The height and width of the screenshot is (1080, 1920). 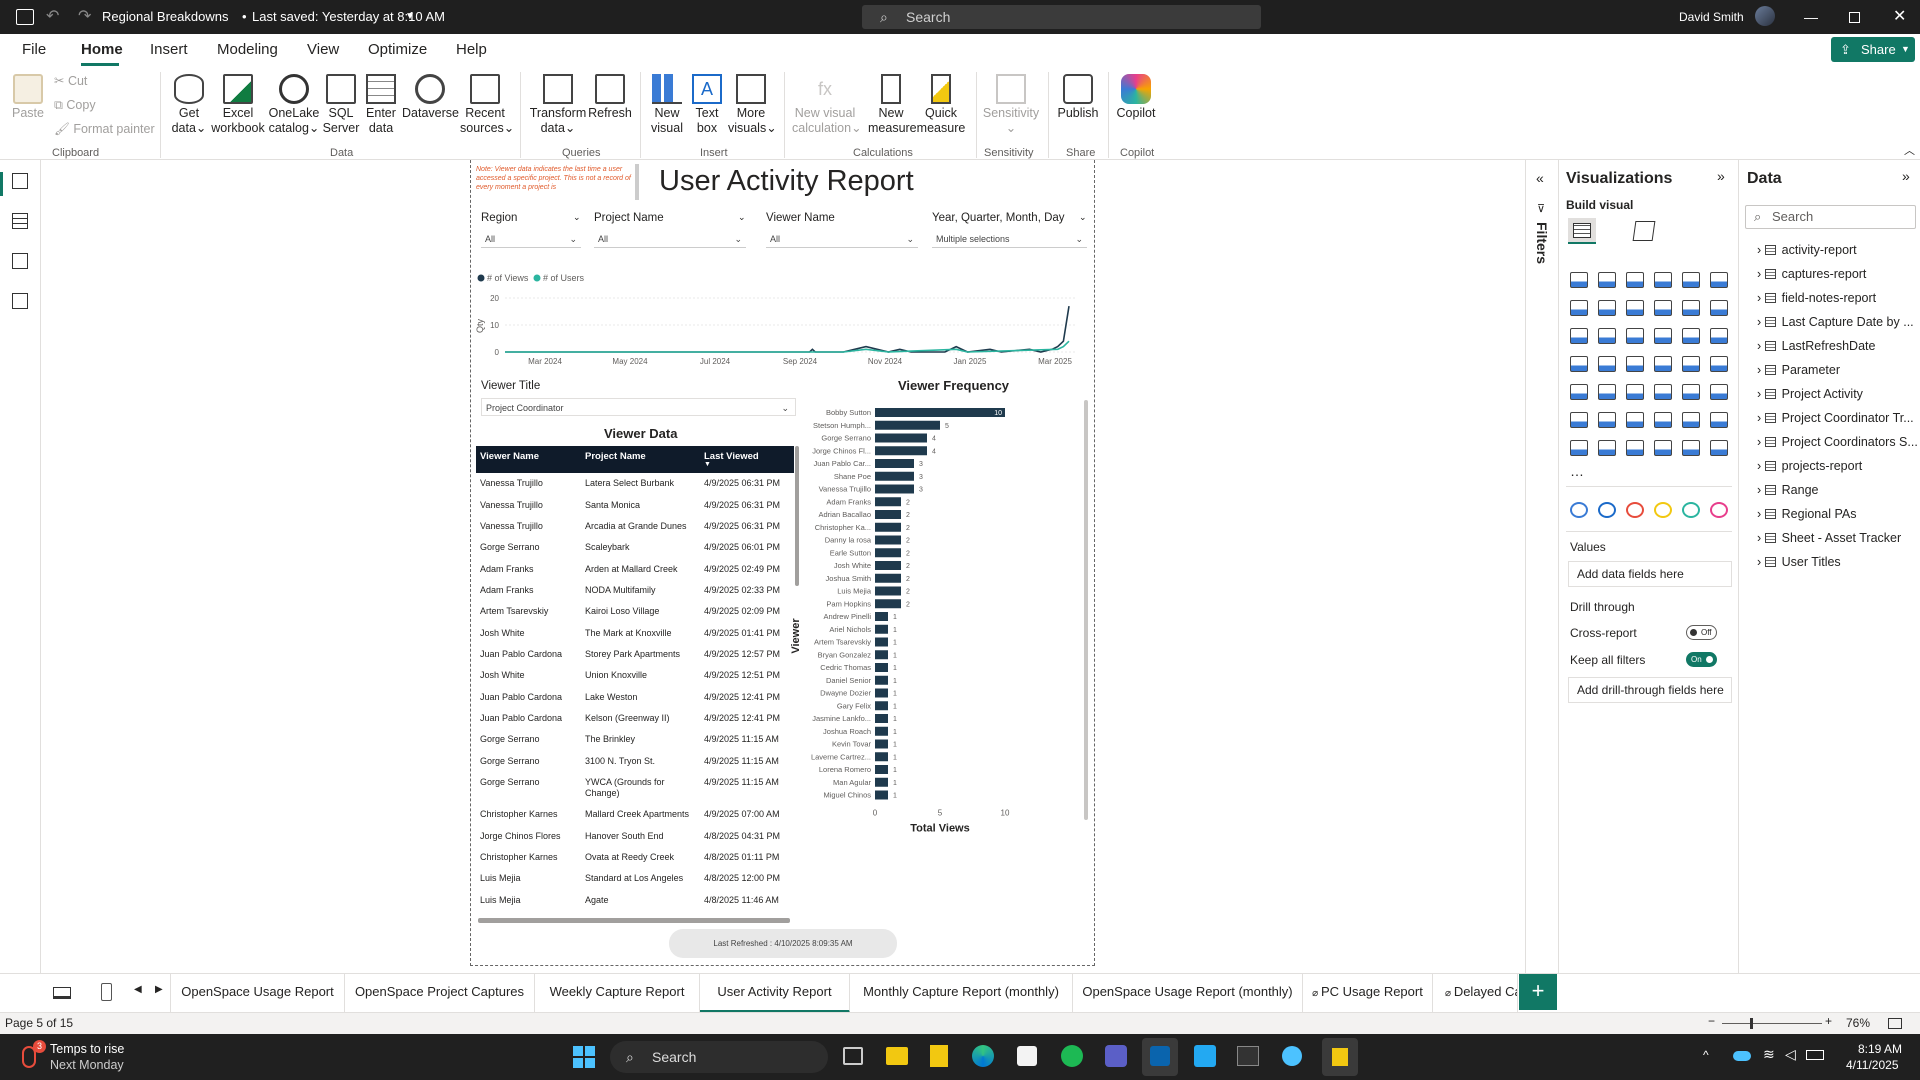 What do you see at coordinates (1772, 1023) in the screenshot?
I see `zoom-slider` at bounding box center [1772, 1023].